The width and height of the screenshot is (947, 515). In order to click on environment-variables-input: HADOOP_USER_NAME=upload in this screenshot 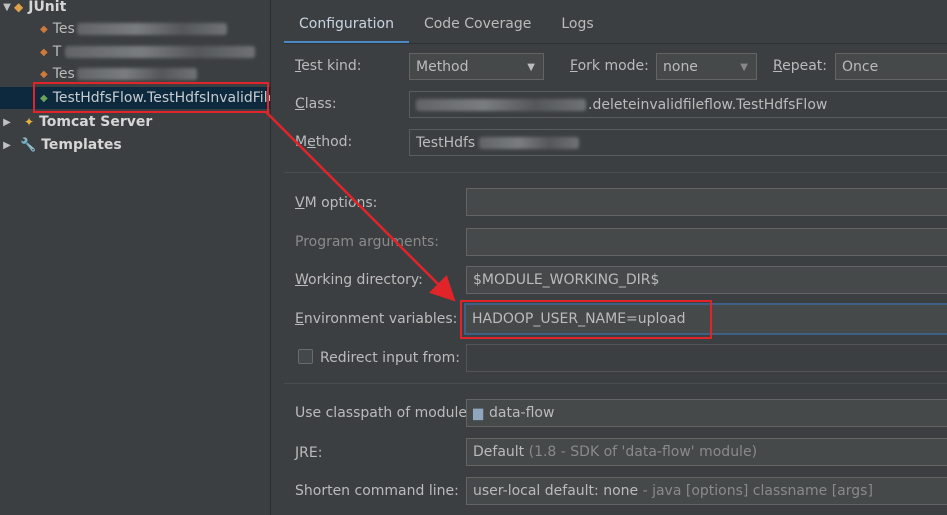, I will do `click(705, 319)`.